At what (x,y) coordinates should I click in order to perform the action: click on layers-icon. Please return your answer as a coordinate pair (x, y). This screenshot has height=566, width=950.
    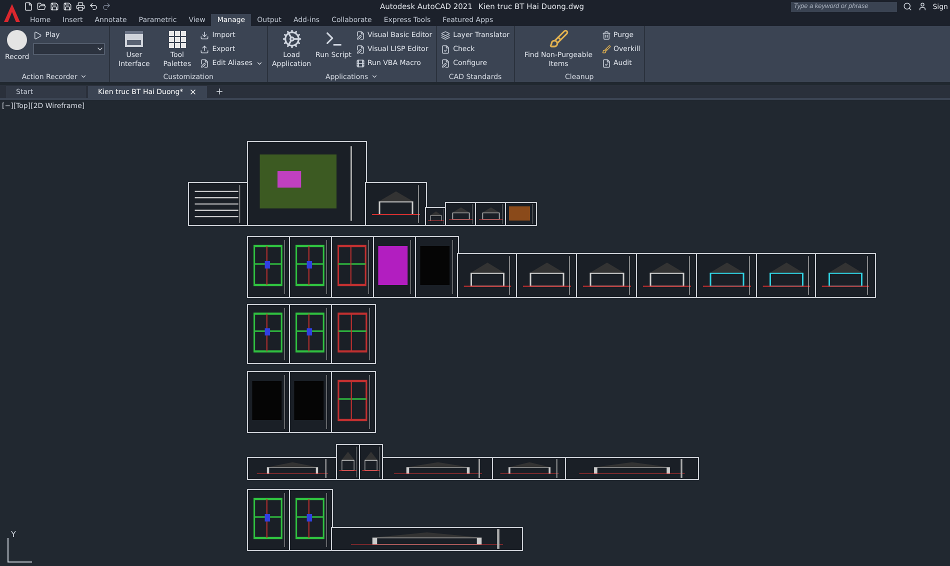
    Looking at the image, I should click on (445, 35).